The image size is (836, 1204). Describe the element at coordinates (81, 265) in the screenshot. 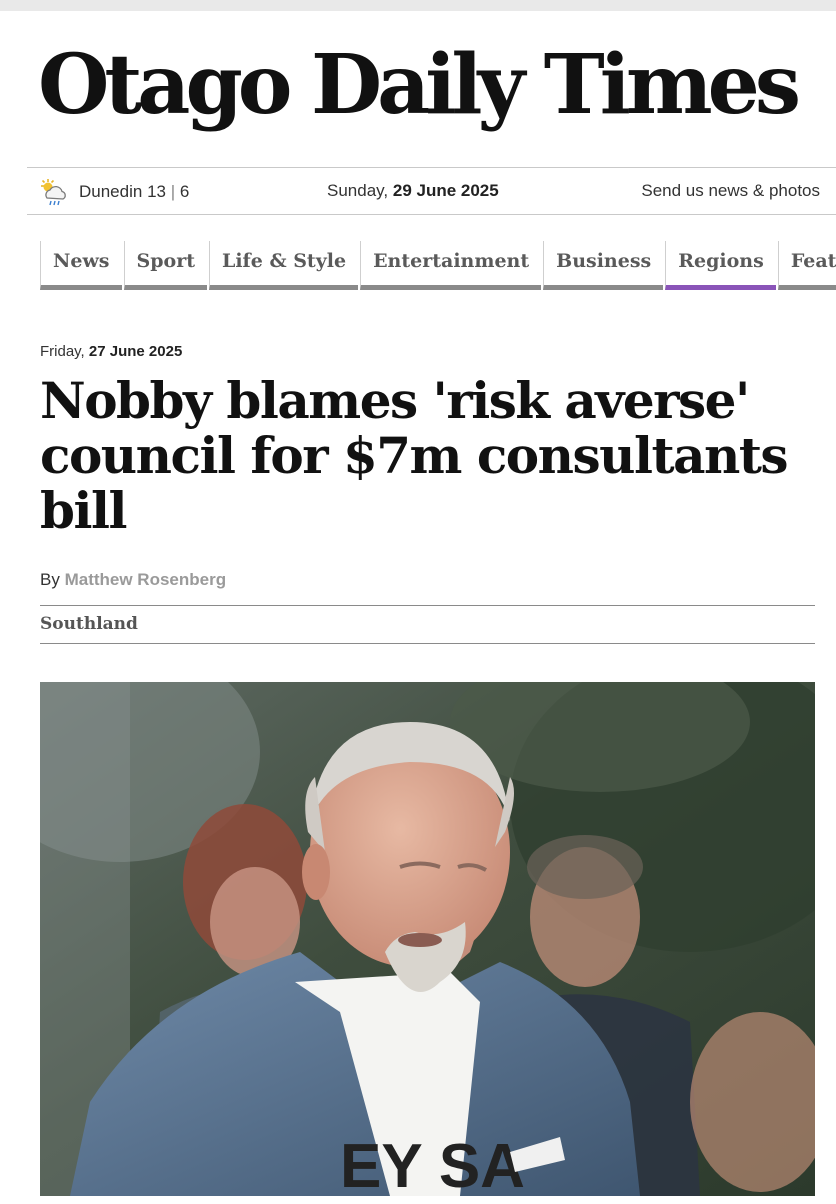

I see `nav-item-news: News` at that location.